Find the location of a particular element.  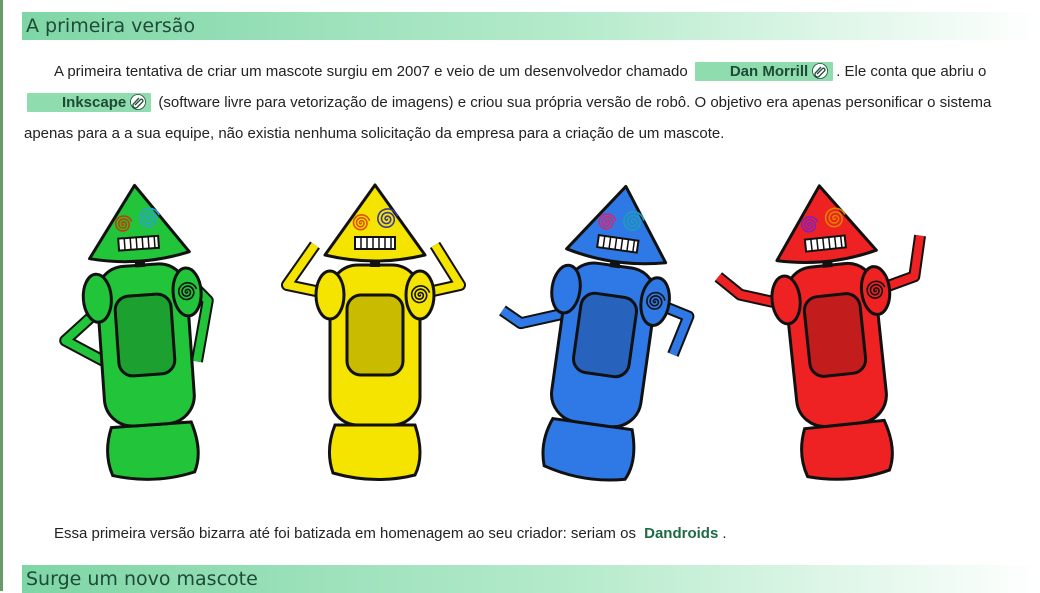

page-left-border is located at coordinates (1, 295).